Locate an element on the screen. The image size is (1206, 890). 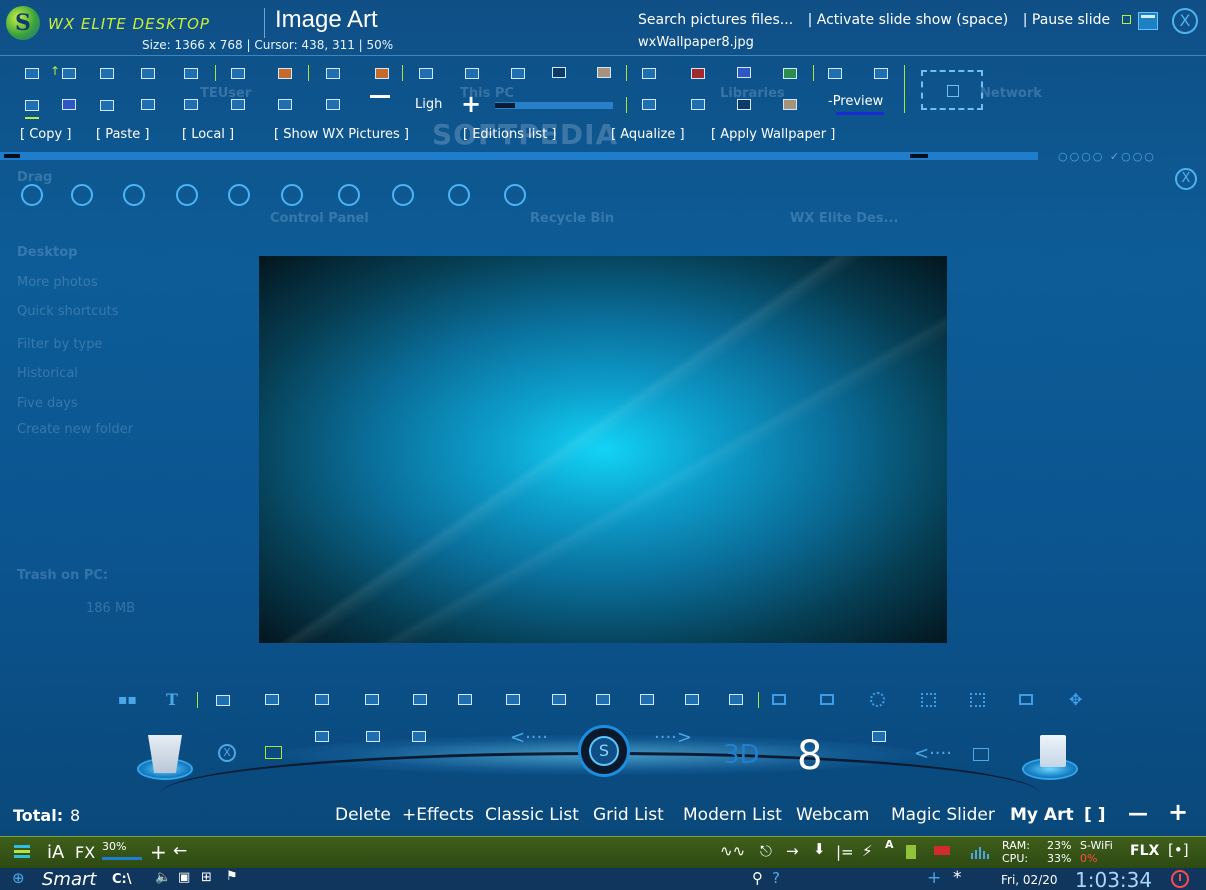
bracket-button: [ ] is located at coordinates (1094, 815).